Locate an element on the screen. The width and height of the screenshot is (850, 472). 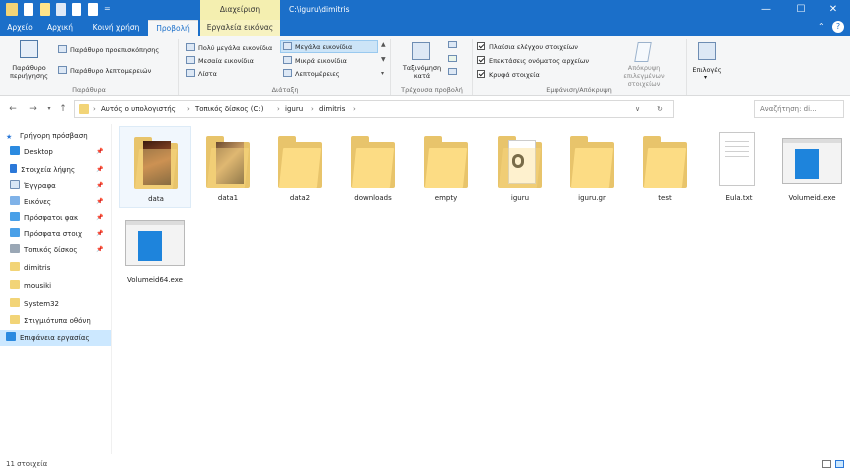
file-item-iguru: iguru is located at coordinates (520, 167).